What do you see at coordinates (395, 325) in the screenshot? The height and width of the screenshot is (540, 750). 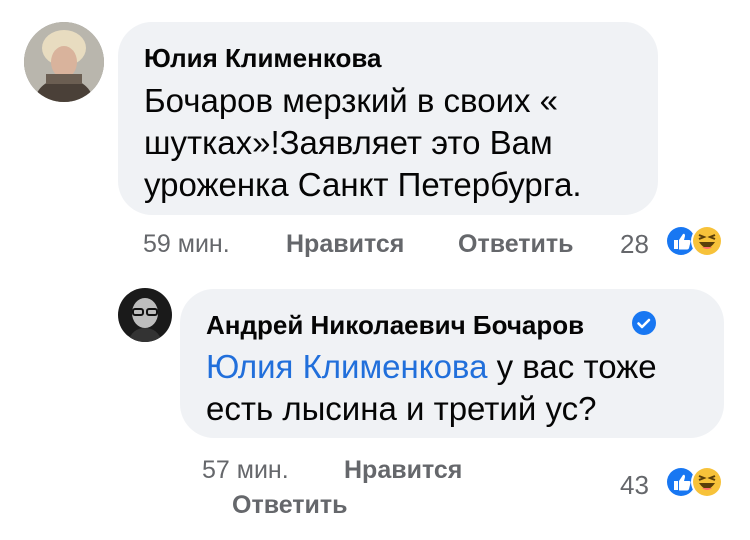 I see `reply-author: Андрей Николаевич Бочаров` at bounding box center [395, 325].